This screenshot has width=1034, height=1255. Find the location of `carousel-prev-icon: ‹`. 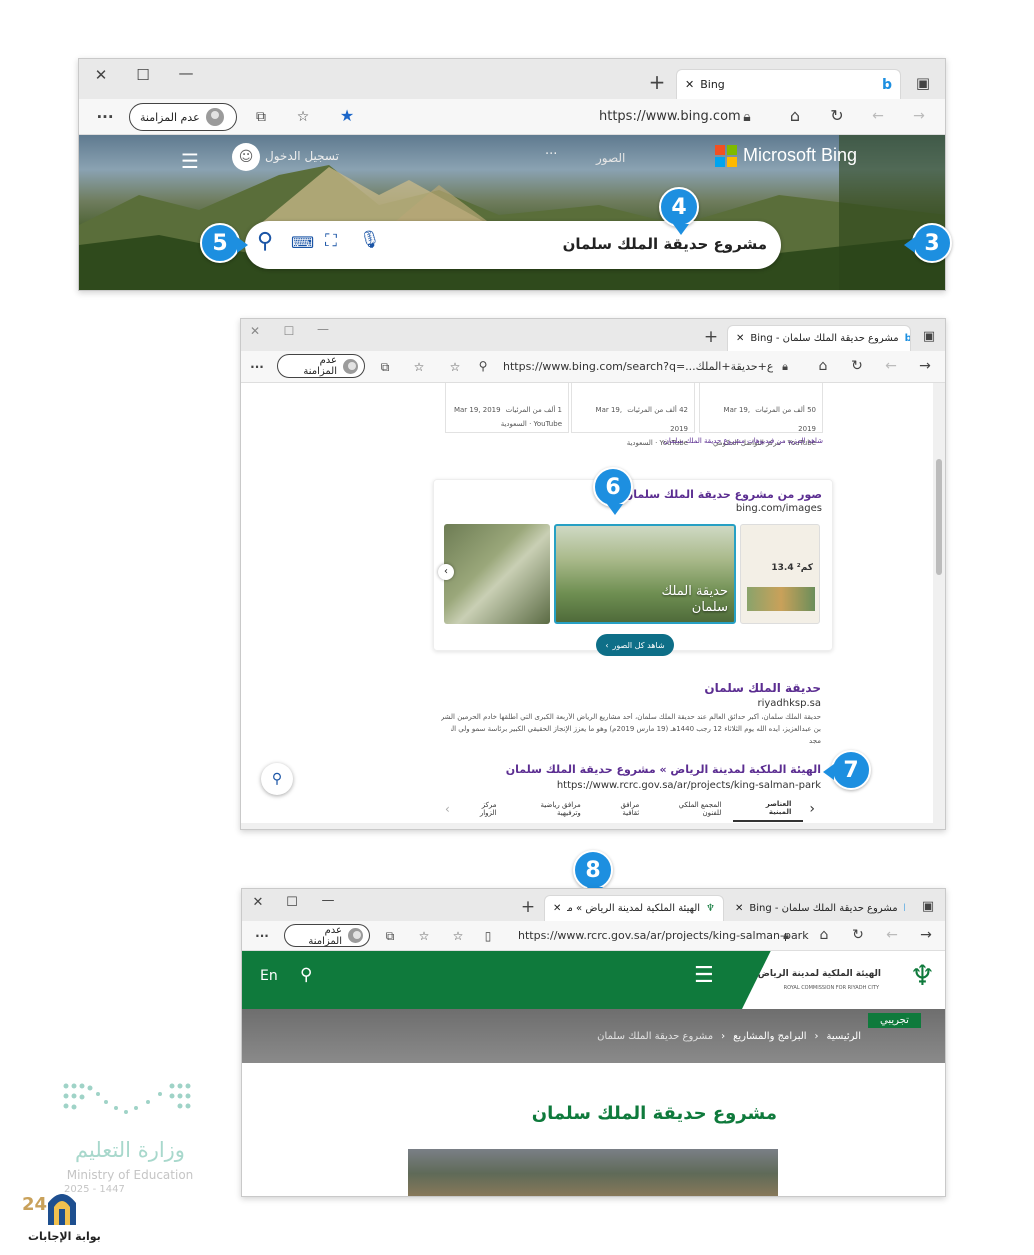

carousel-prev-icon: ‹ is located at coordinates (446, 572).